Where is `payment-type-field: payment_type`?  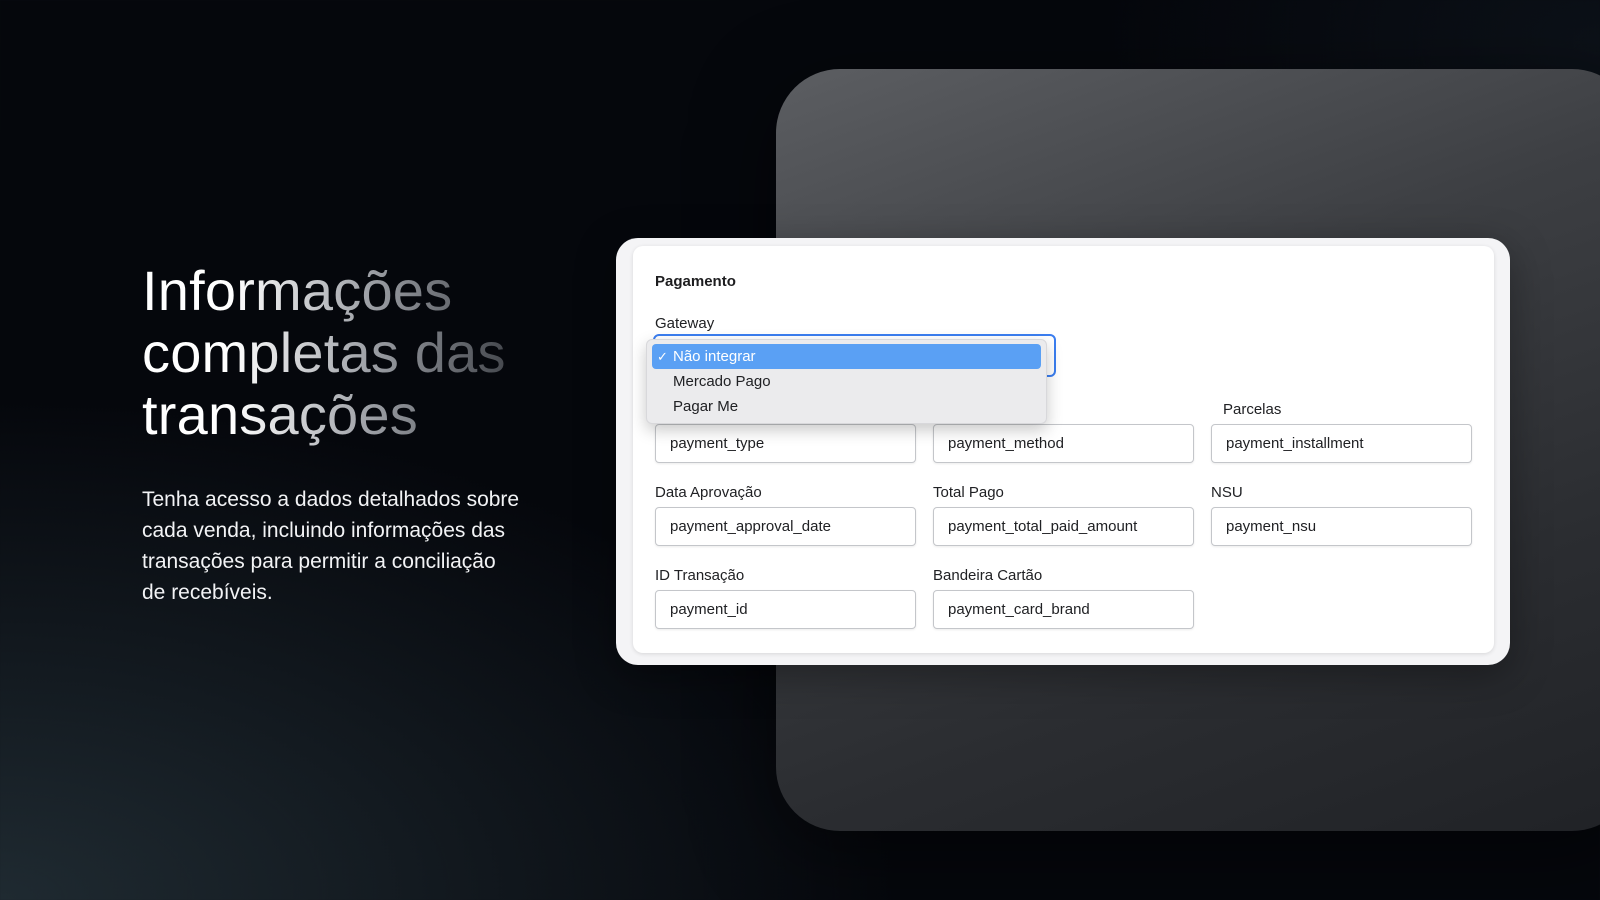
payment-type-field: payment_type is located at coordinates (785, 443).